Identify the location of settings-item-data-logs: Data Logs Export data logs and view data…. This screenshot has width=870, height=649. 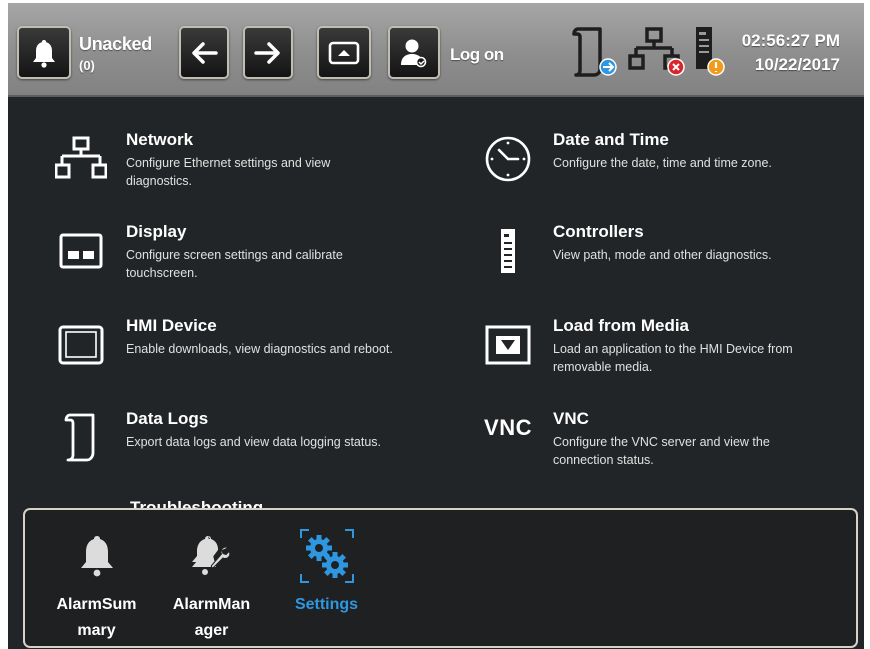
(243, 450).